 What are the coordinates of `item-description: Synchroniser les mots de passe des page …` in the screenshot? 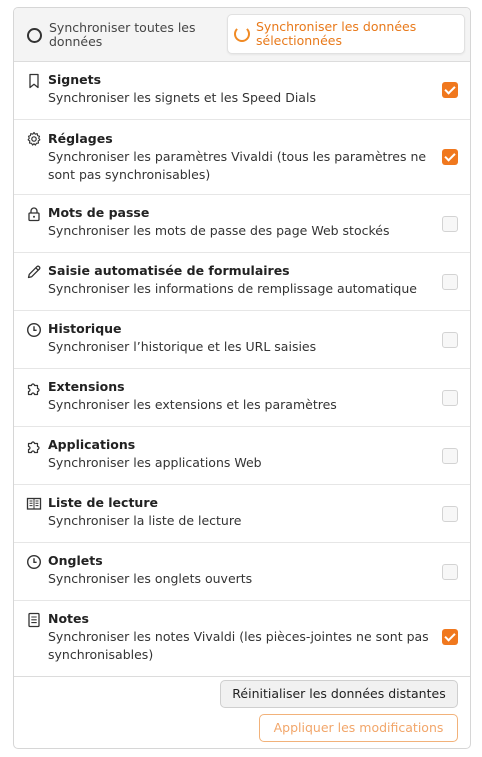 It's located at (219, 230).